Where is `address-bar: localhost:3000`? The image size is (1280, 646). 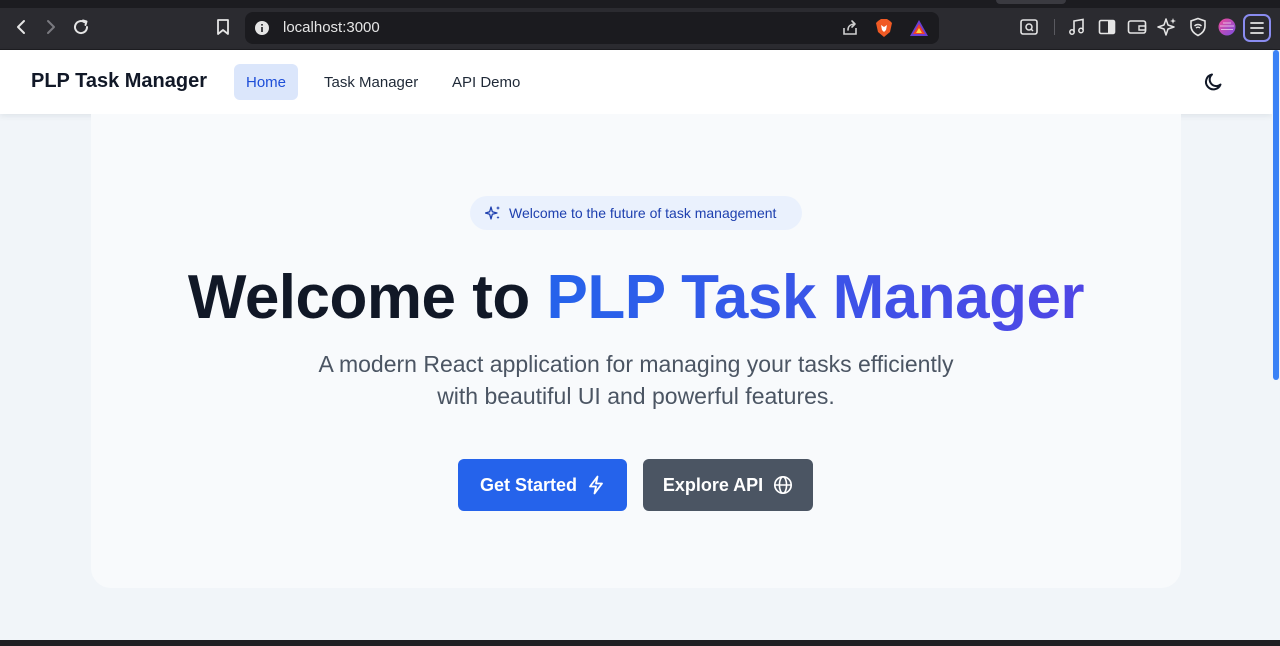 address-bar: localhost:3000 is located at coordinates (592, 28).